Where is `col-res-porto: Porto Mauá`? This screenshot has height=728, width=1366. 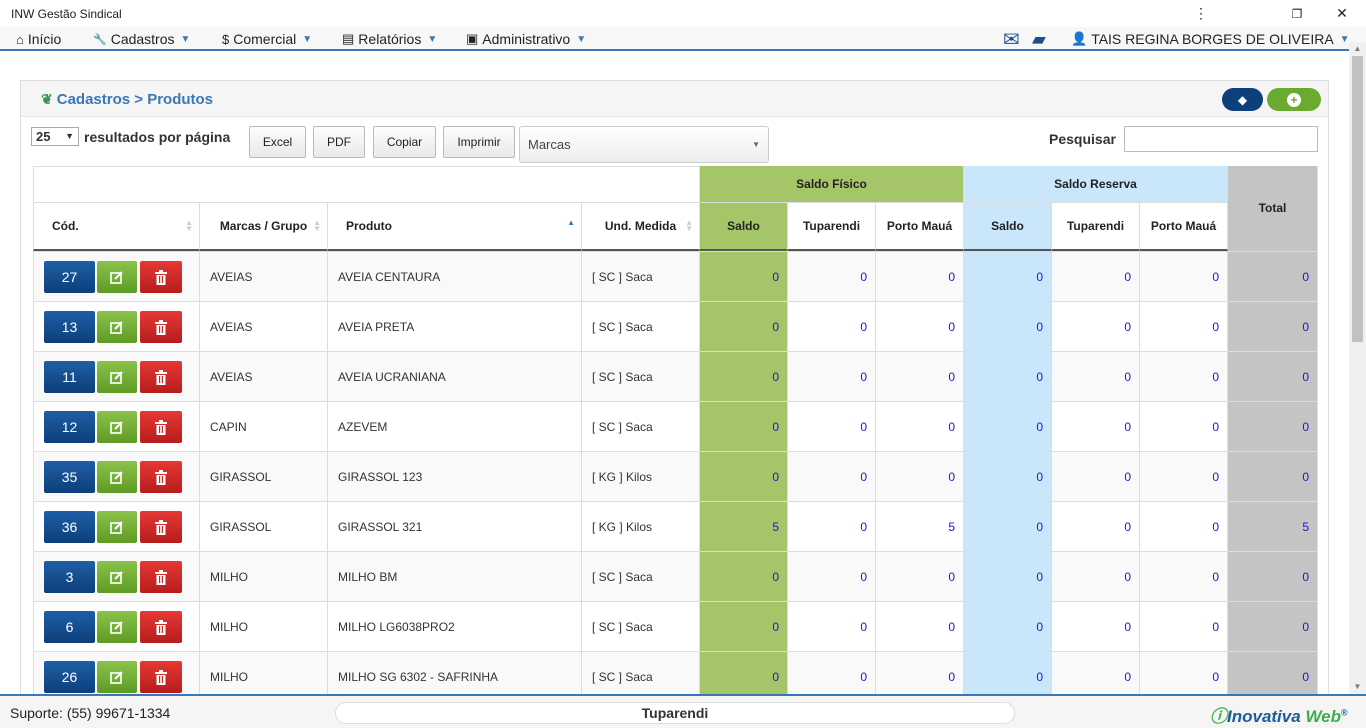
col-res-porto: Porto Mauá is located at coordinates (1184, 226).